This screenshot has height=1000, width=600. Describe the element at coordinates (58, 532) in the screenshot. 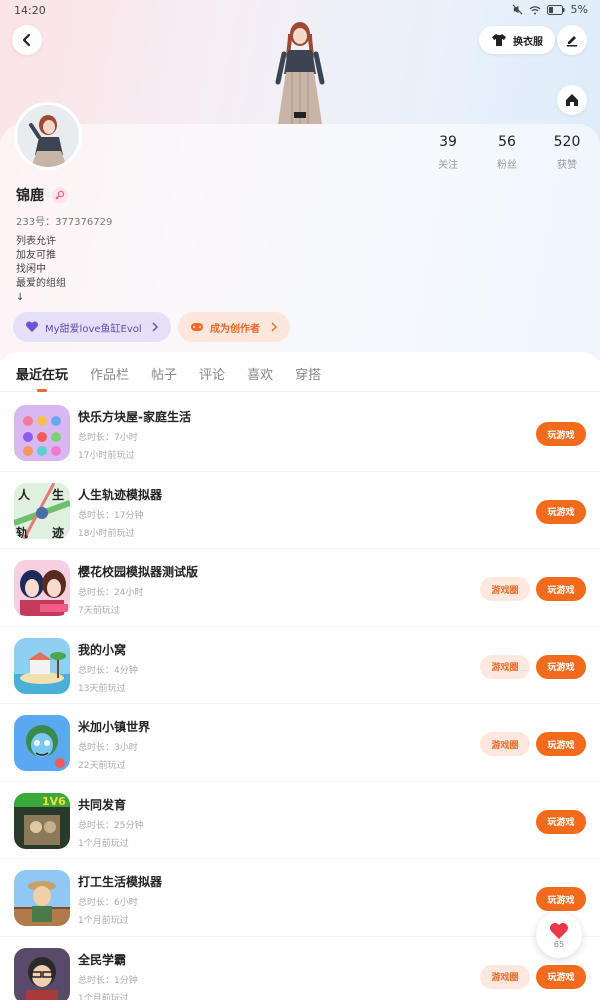

I see `svg-text: 迹` at that location.